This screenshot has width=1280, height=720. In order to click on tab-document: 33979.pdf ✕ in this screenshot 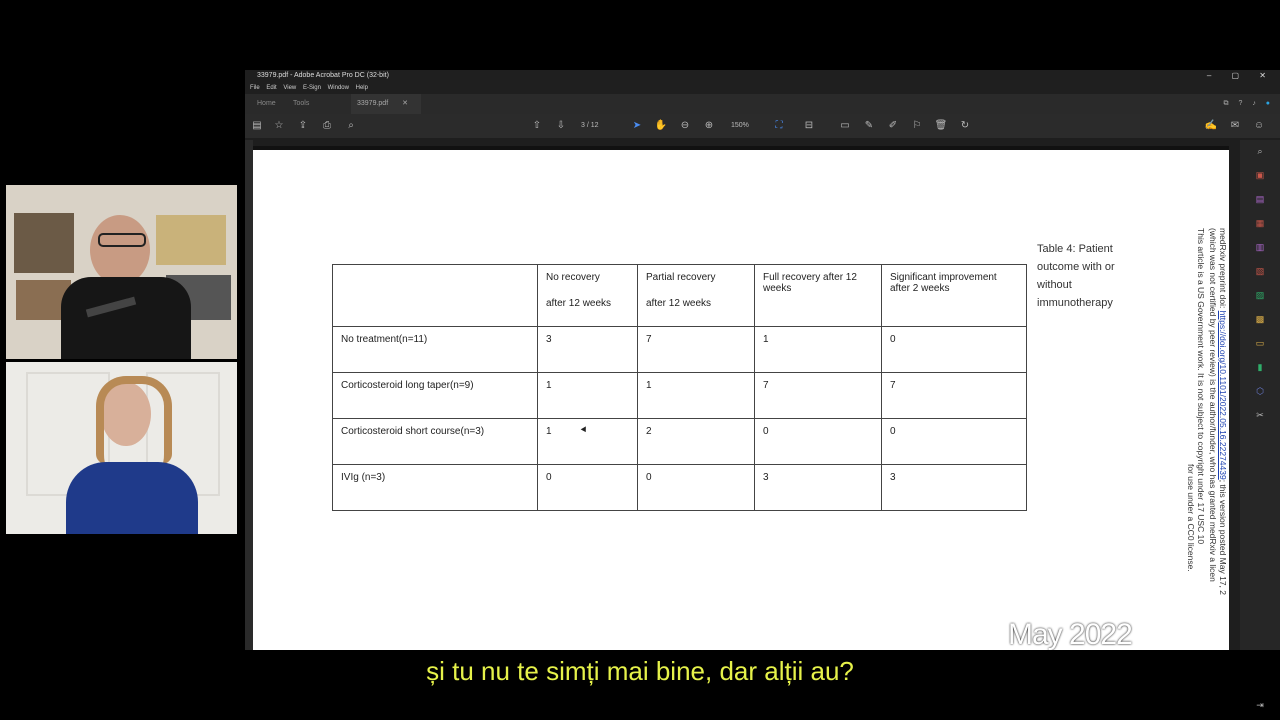, I will do `click(386, 104)`.